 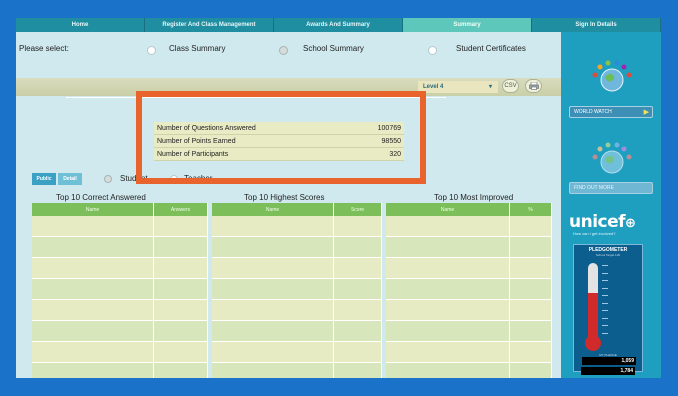 I want to click on select-prompt: Please select:, so click(x=44, y=48).